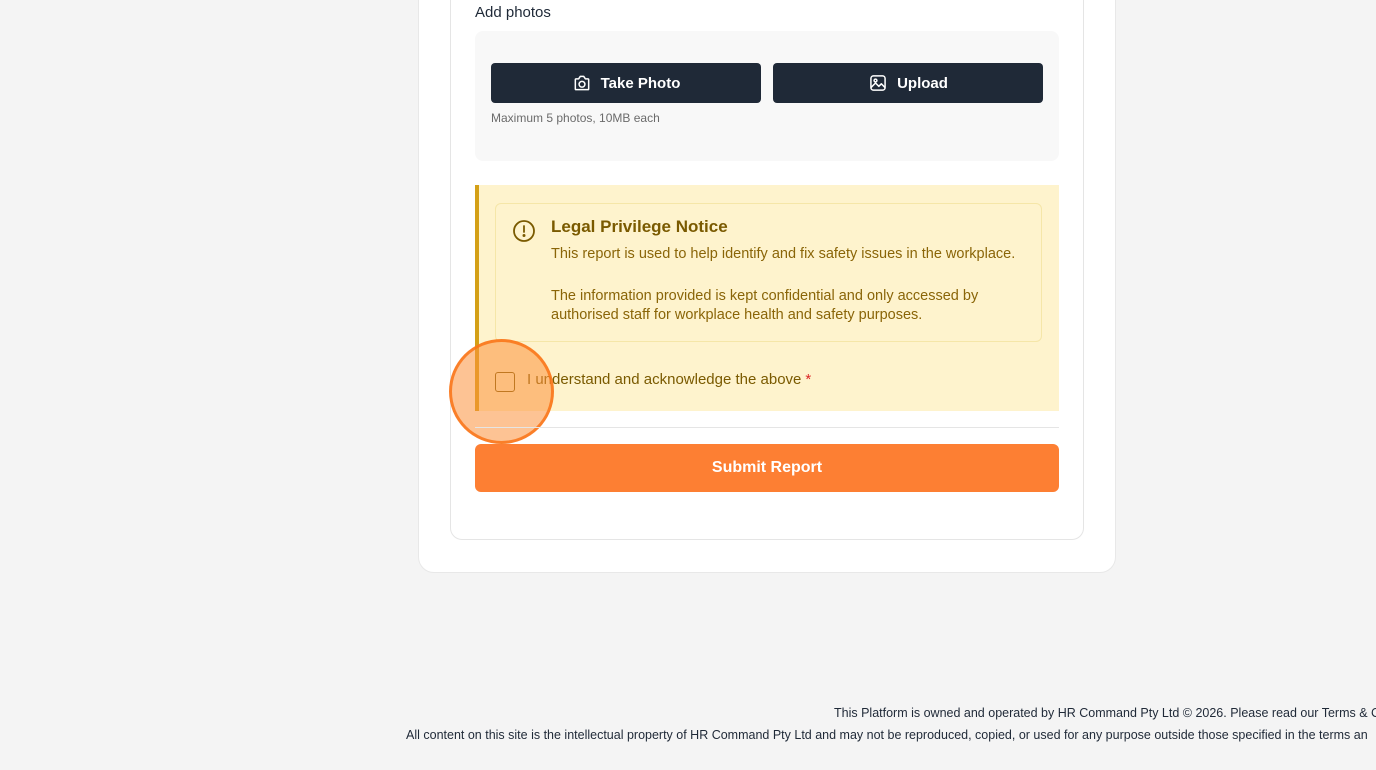 Image resolution: width=1376 pixels, height=770 pixels. What do you see at coordinates (575, 118) in the screenshot?
I see `photo-limit-hint: Maximum 5 photos, 10MB each` at bounding box center [575, 118].